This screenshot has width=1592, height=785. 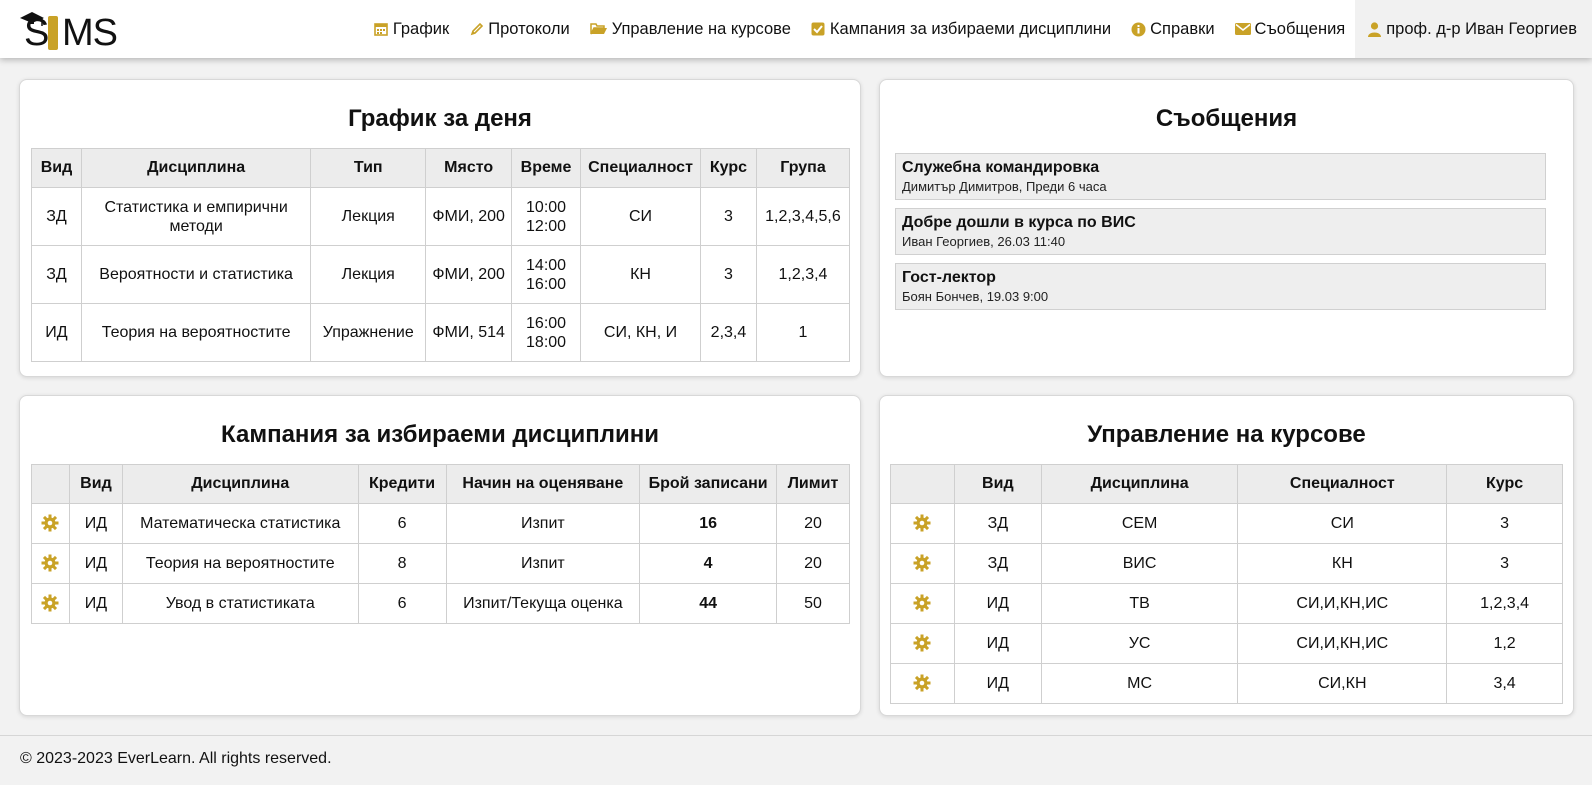 What do you see at coordinates (1342, 603) in the screenshot?
I see `cell-specialty: СИ,И,КН,ИС` at bounding box center [1342, 603].